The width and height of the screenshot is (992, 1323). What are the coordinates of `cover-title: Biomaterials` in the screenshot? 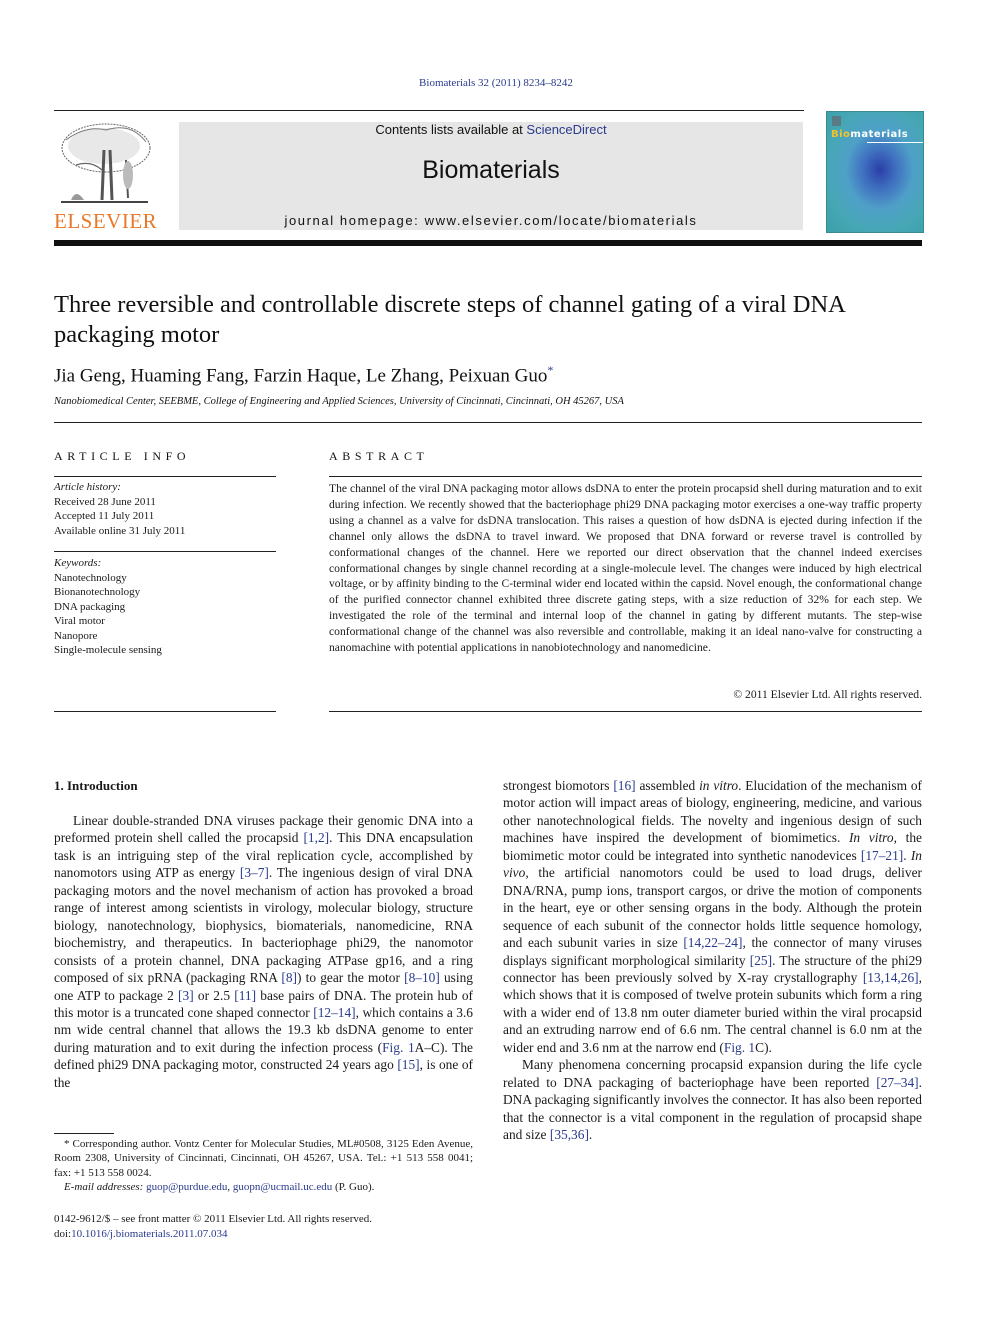 It's located at (870, 134).